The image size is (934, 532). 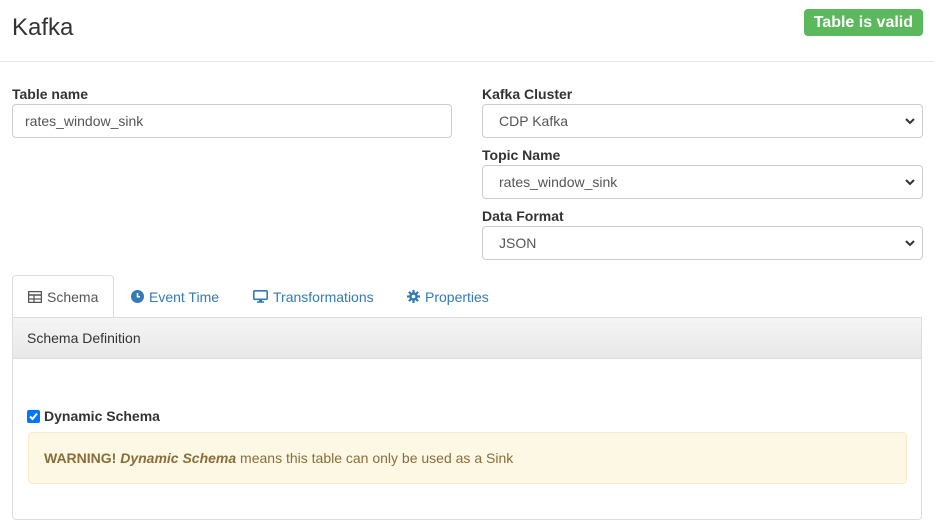 I want to click on tab-schema-label: Schema, so click(x=73, y=297).